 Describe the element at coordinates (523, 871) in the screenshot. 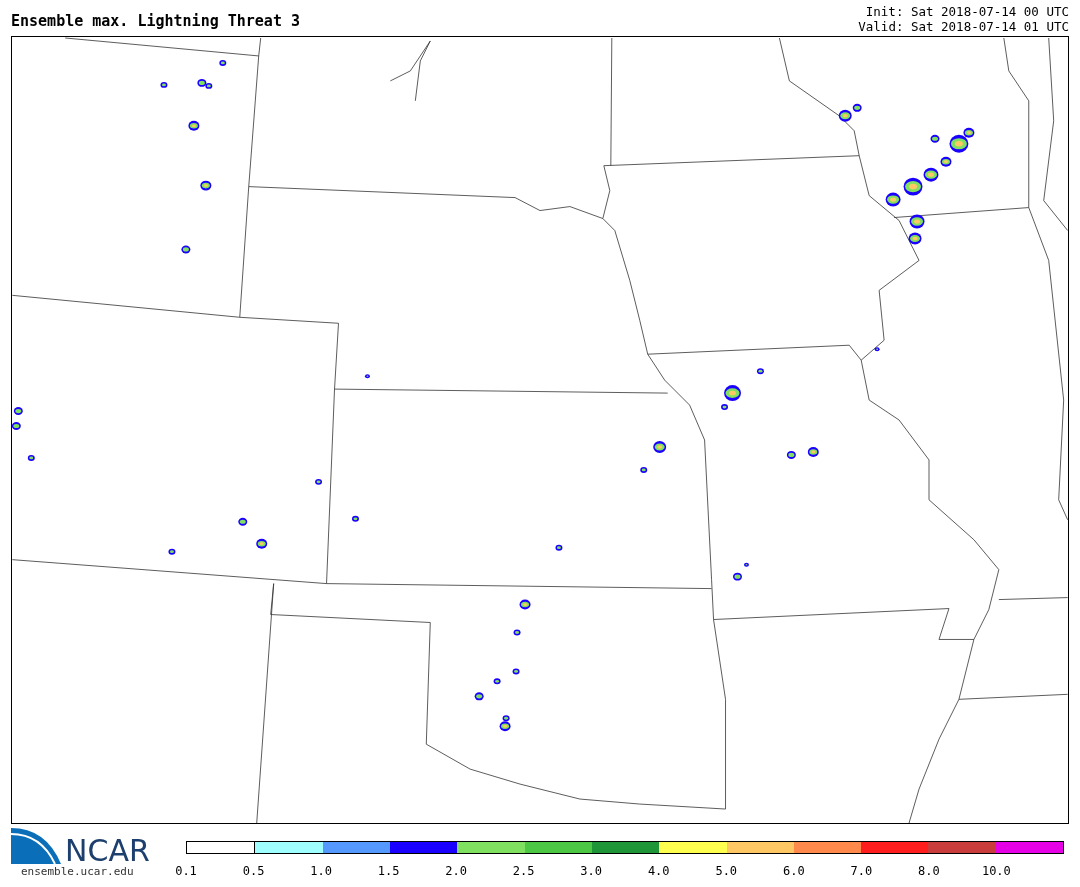

I see `scale-label: 2.5` at that location.